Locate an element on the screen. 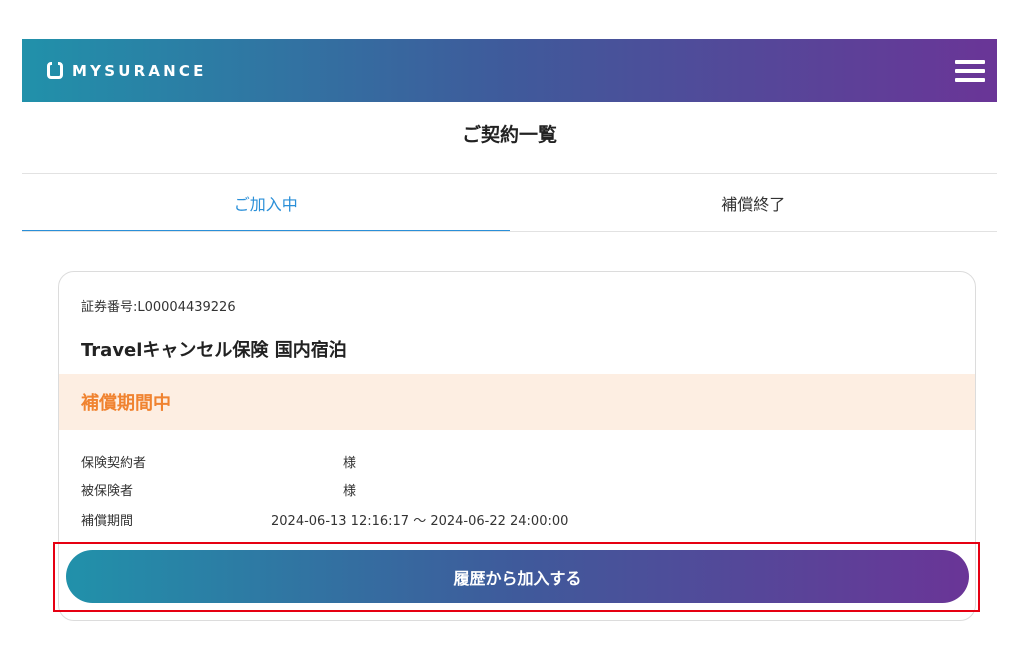  detail-label: 補償期間 is located at coordinates (107, 521).